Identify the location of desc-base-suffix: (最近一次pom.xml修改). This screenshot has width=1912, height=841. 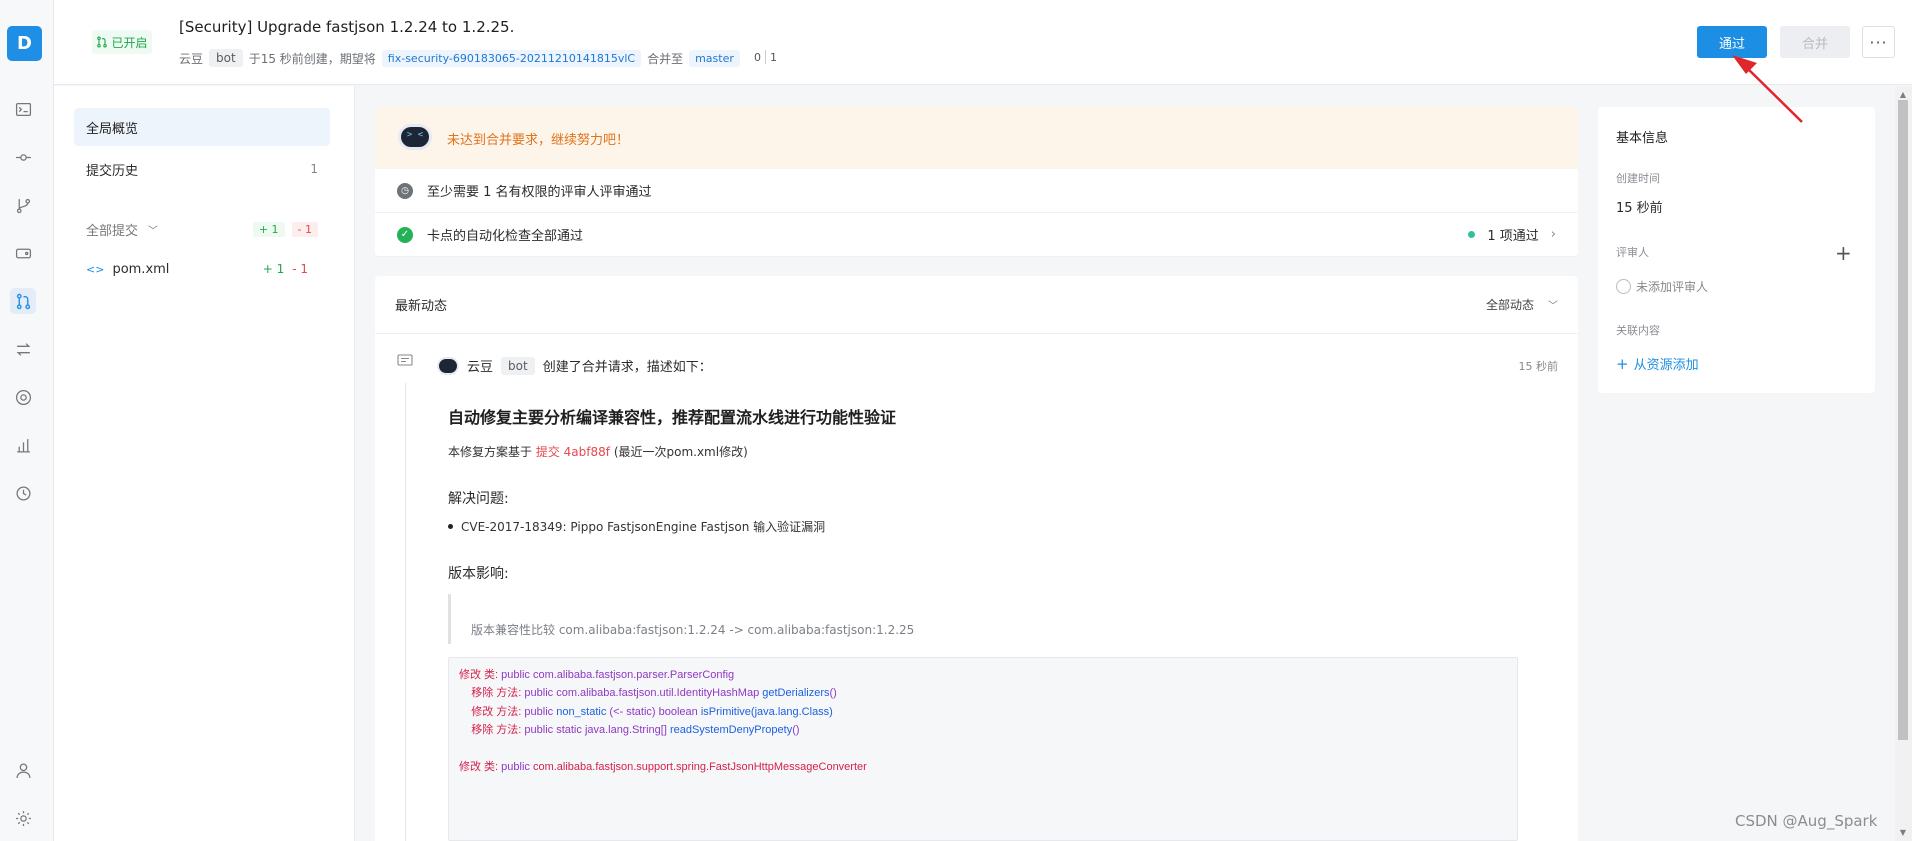
(680, 452).